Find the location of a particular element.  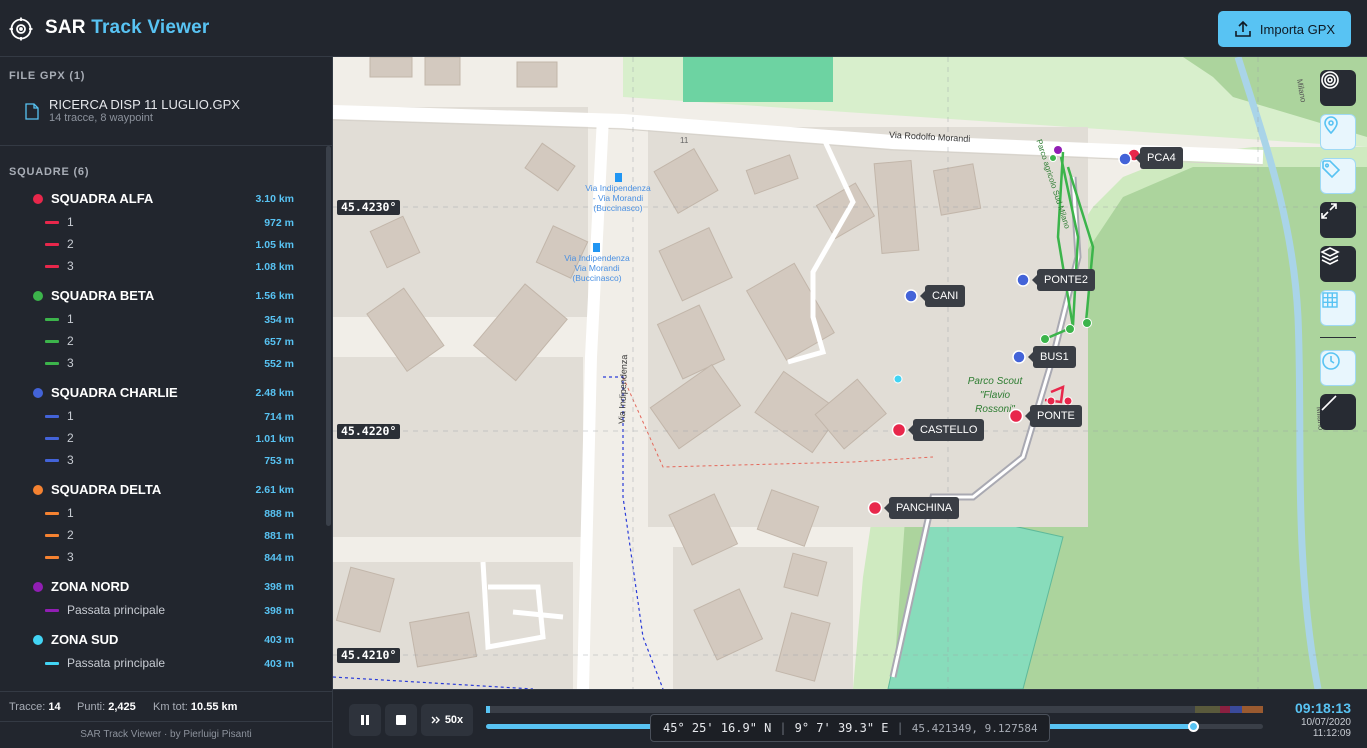

team-name: SQUADRA BETA is located at coordinates (103, 295).